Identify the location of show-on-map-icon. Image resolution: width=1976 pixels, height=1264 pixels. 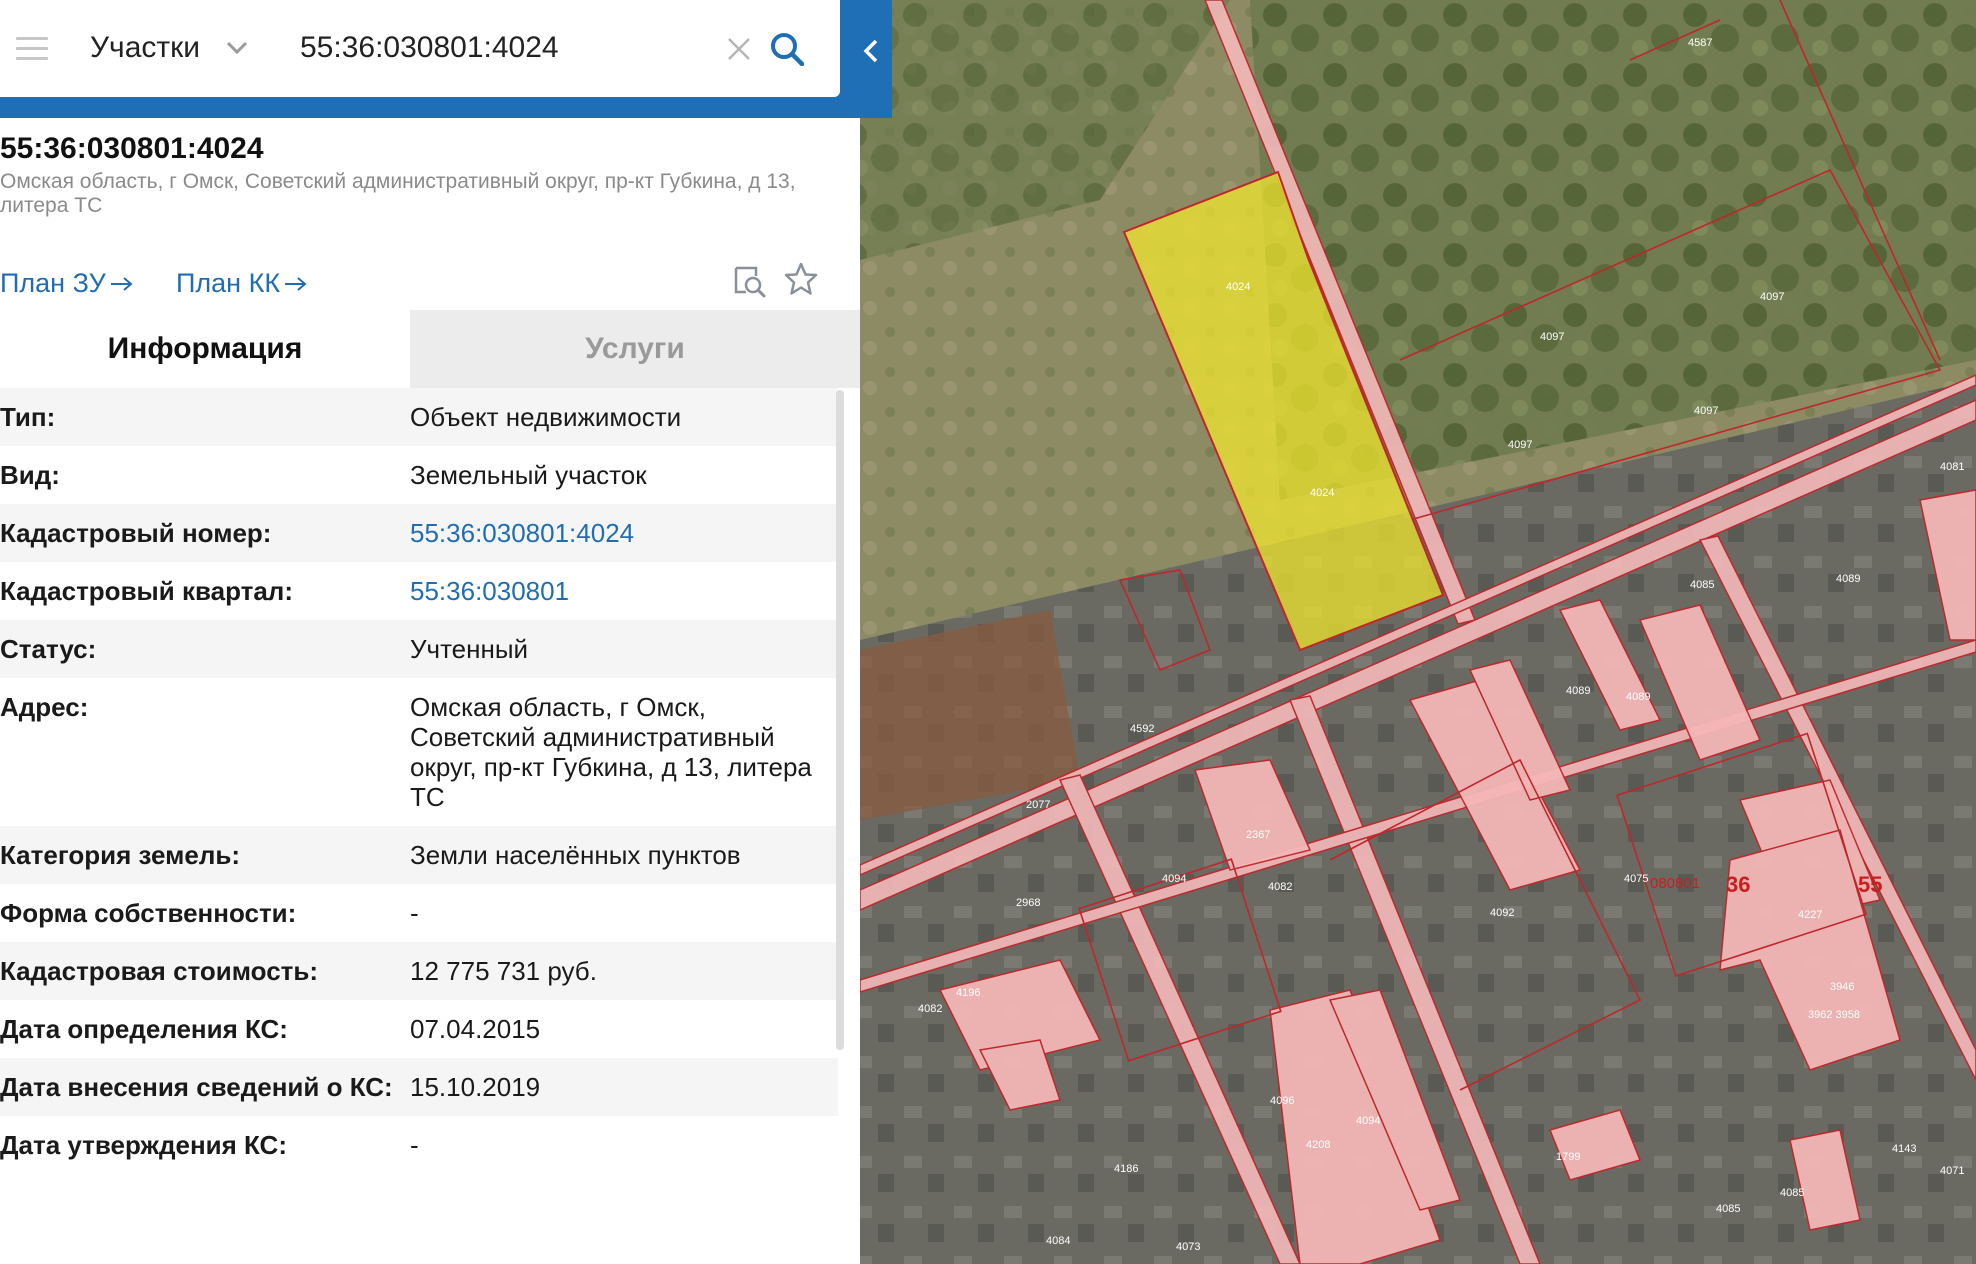
(749, 281).